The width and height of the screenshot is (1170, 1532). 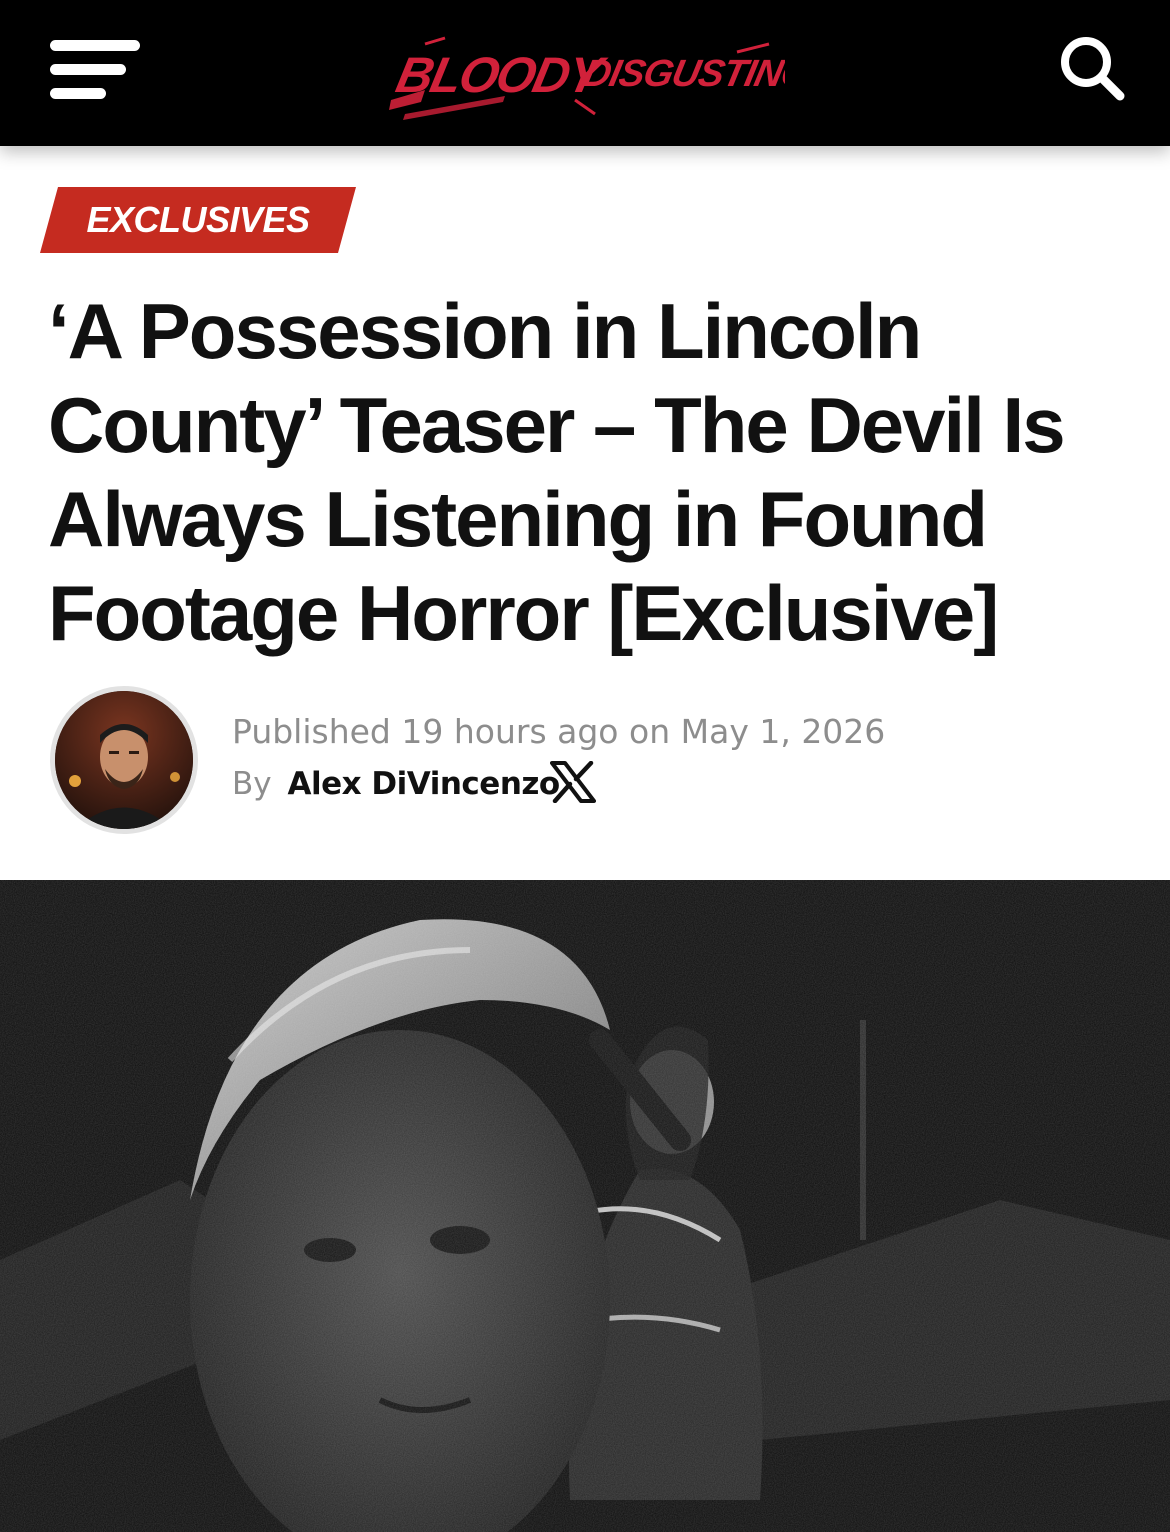 What do you see at coordinates (311, 731) in the screenshot?
I see `published-label: Published` at bounding box center [311, 731].